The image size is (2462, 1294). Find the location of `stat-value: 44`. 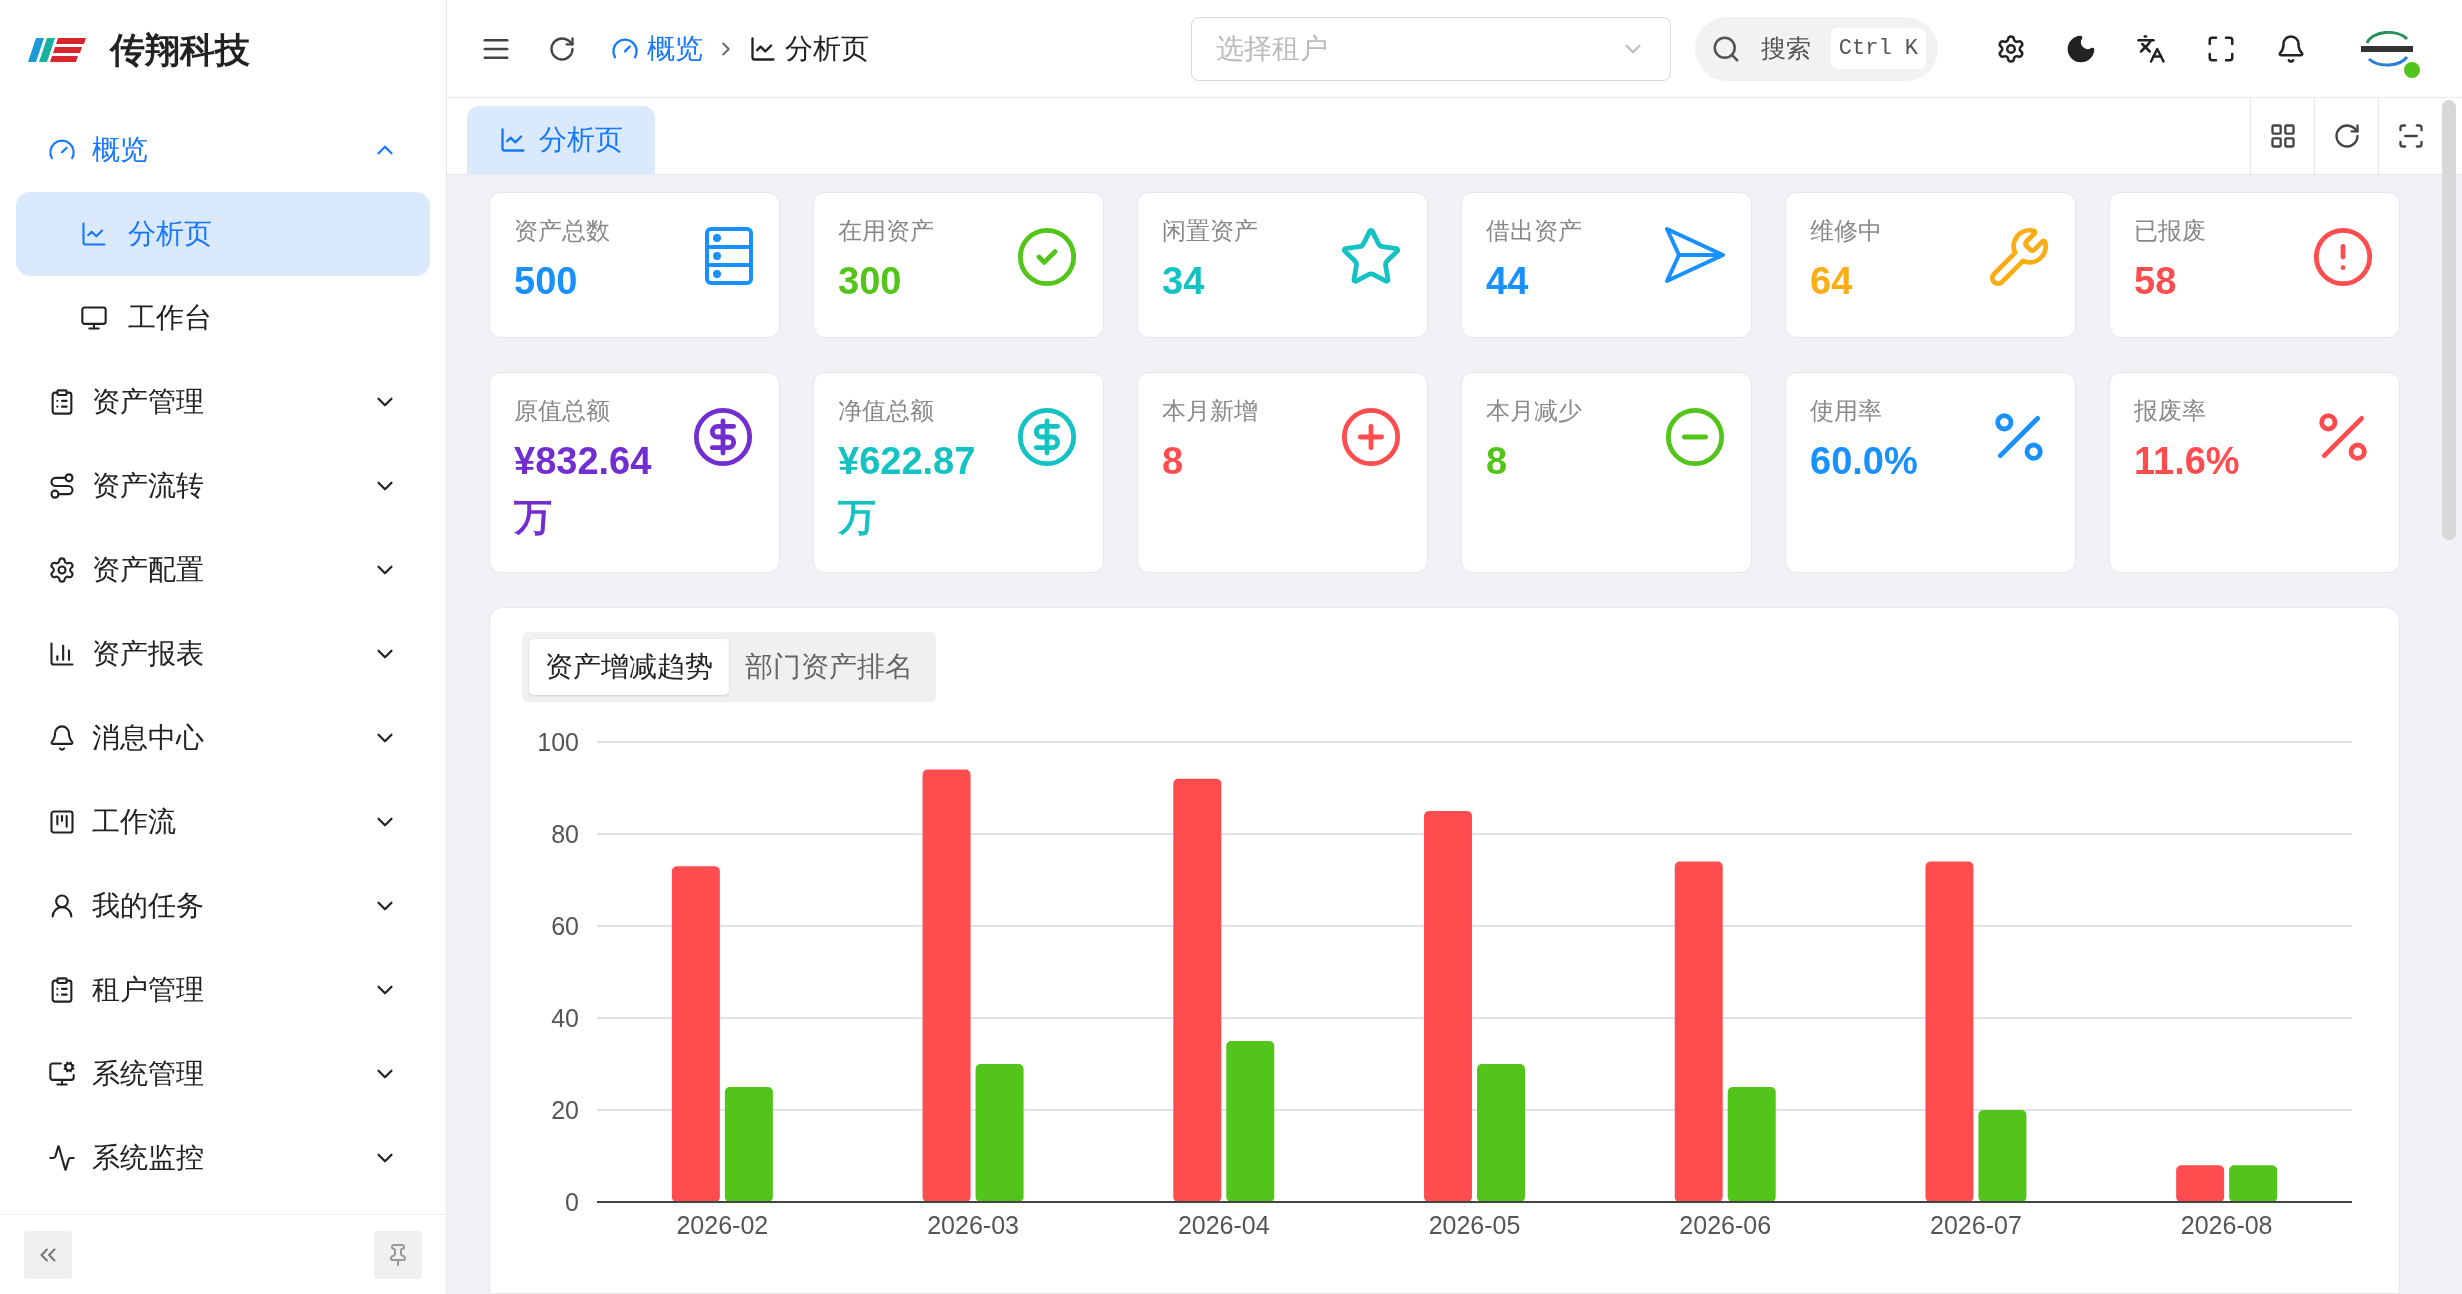

stat-value: 44 is located at coordinates (1508, 281).